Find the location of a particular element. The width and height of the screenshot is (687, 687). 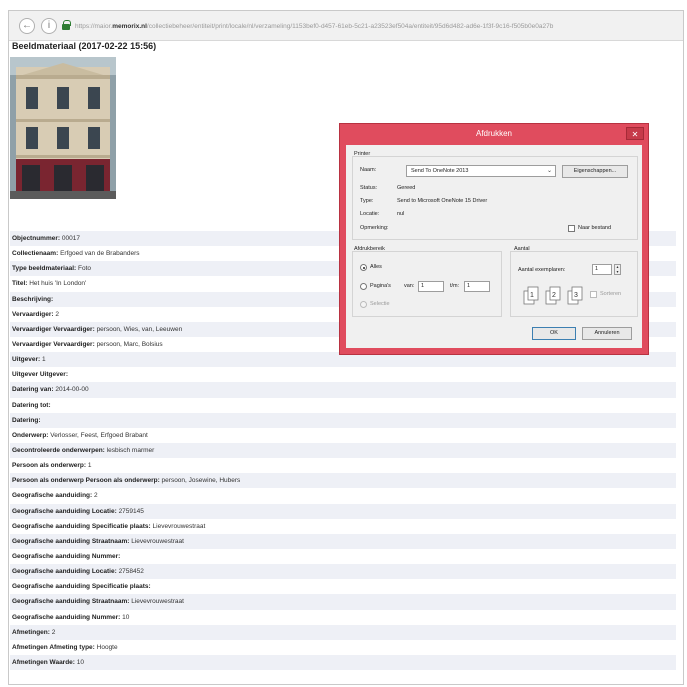

table-row: Uitgever Uitgever: is located at coordinates (343, 374).